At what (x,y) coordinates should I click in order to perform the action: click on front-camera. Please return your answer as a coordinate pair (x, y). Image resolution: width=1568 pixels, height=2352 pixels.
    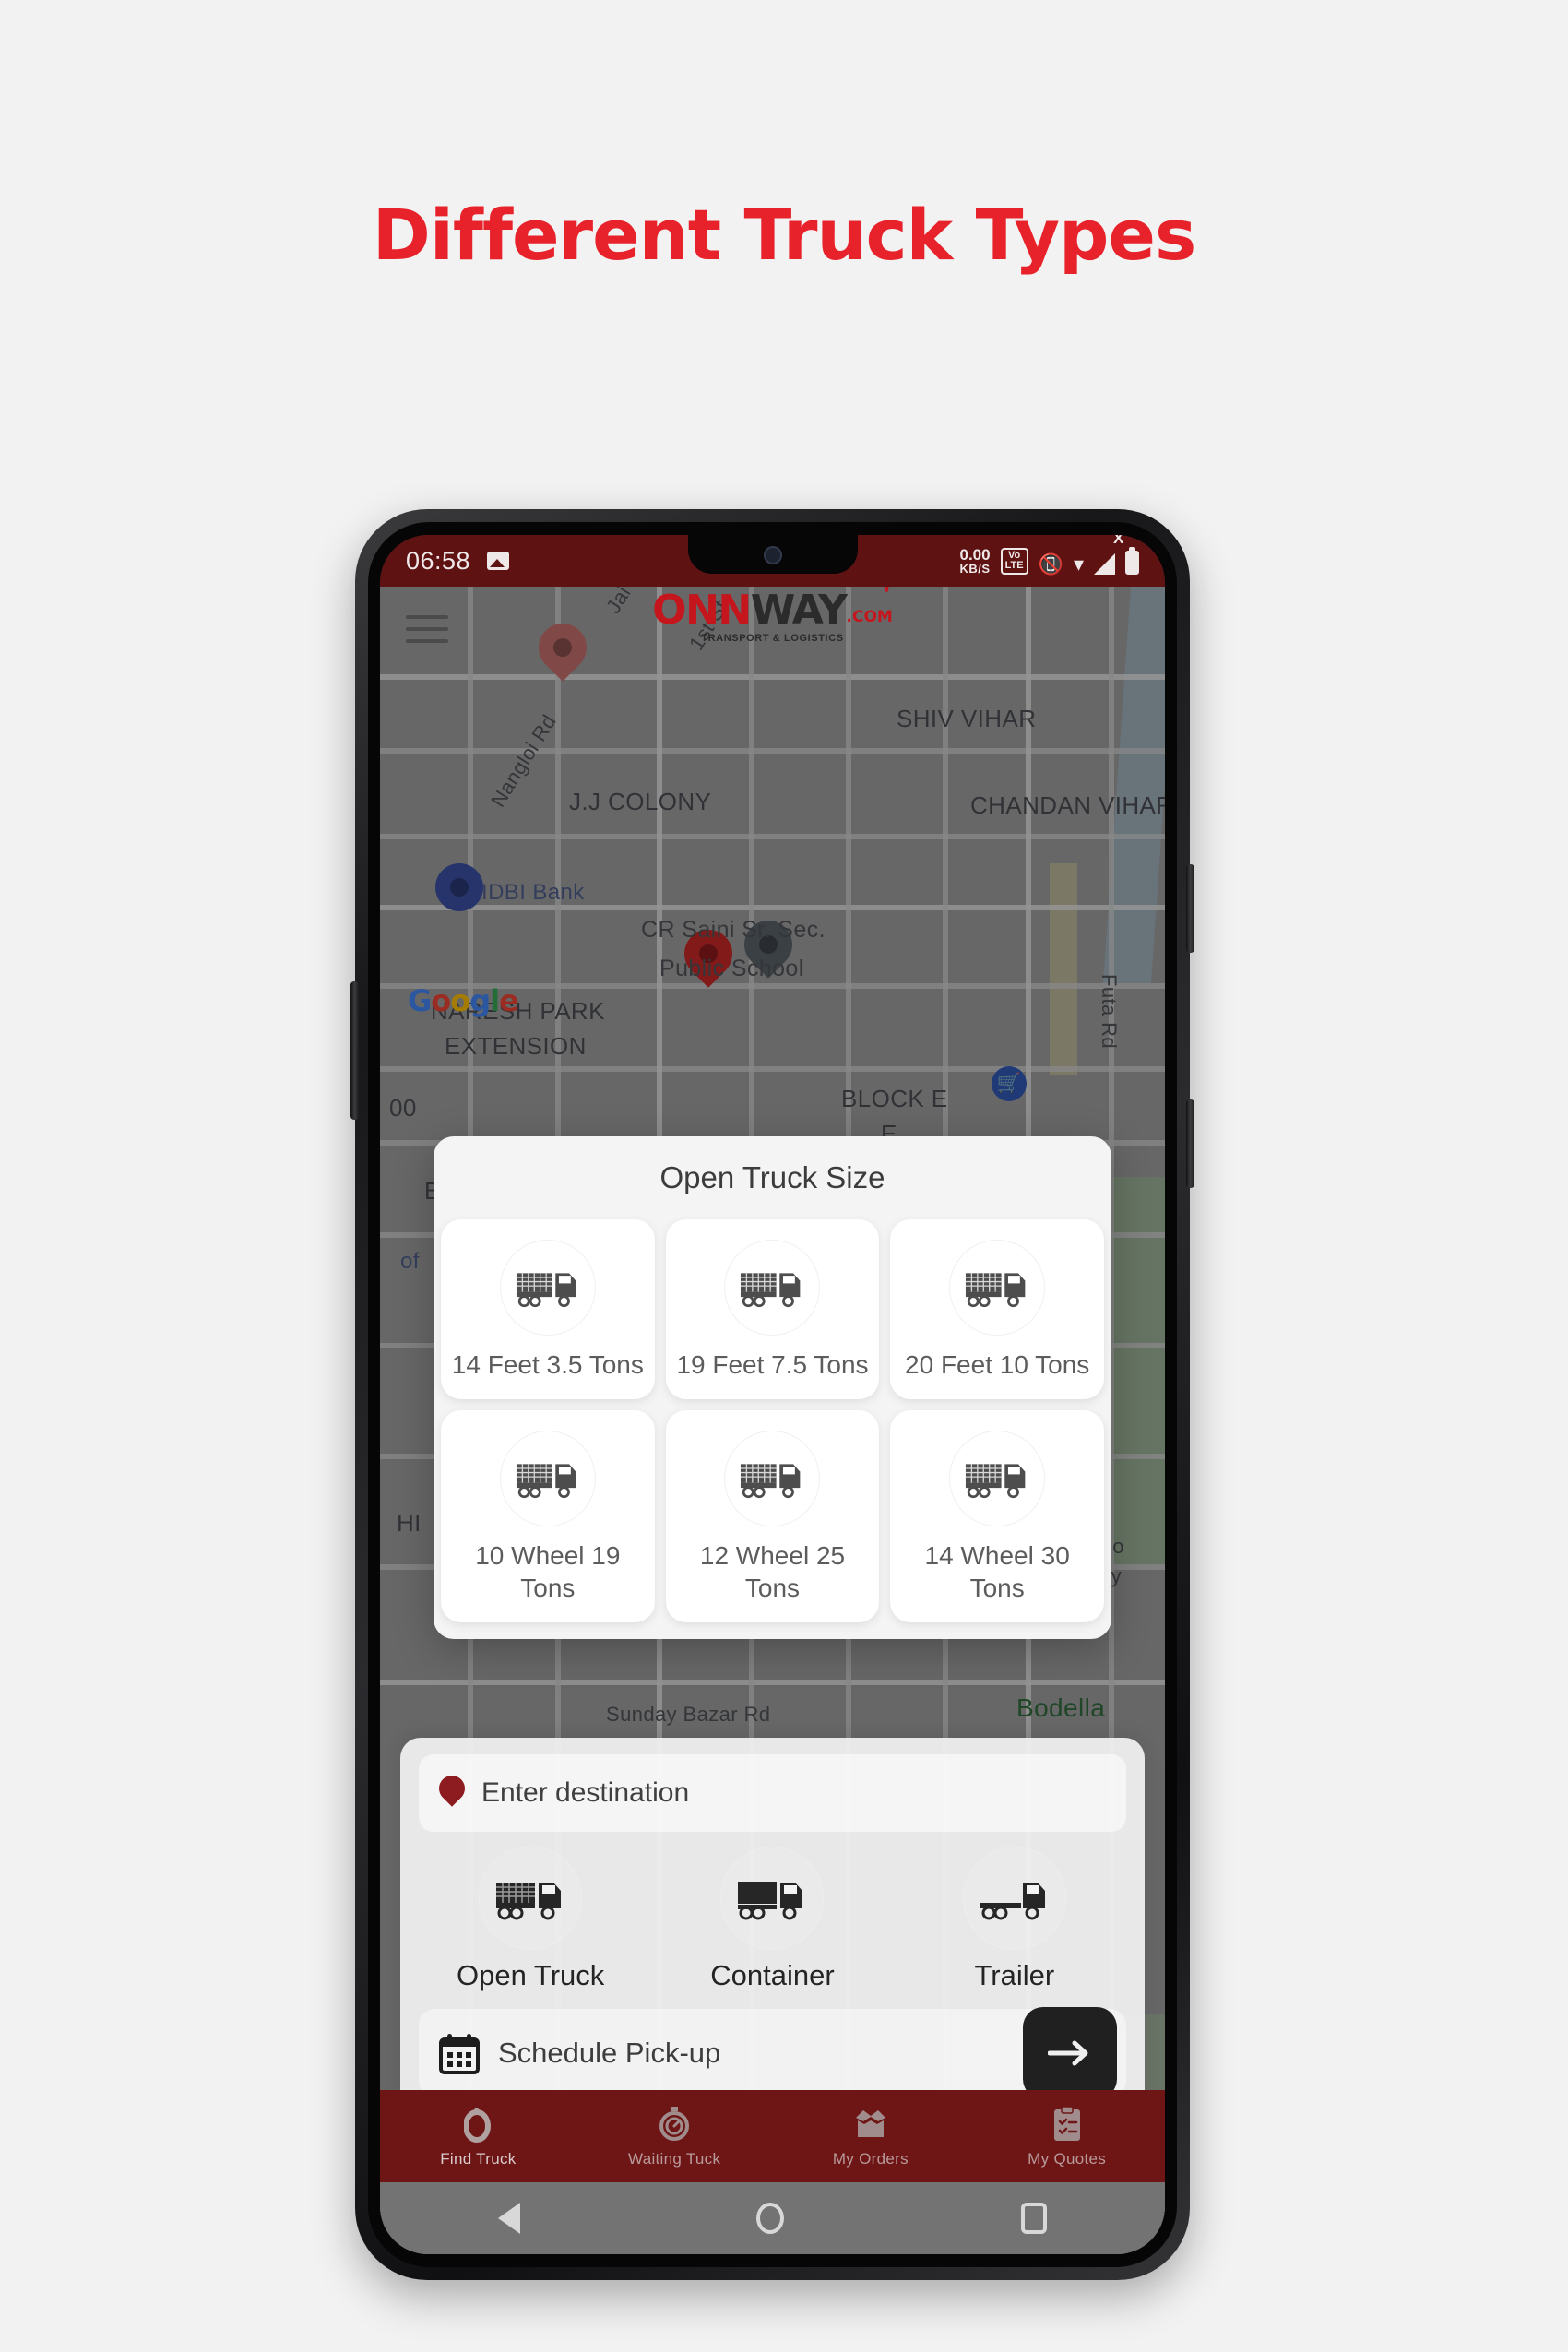
    Looking at the image, I should click on (772, 555).